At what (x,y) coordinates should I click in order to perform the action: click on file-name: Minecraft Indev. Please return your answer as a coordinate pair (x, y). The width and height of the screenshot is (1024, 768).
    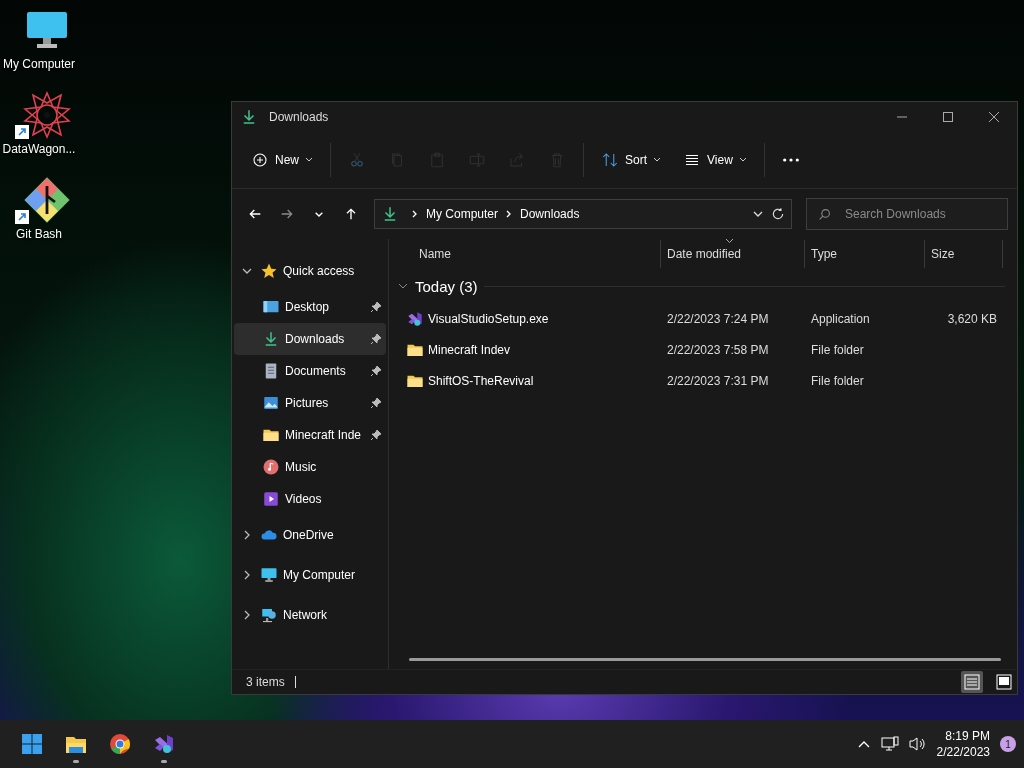
    Looking at the image, I should click on (469, 349).